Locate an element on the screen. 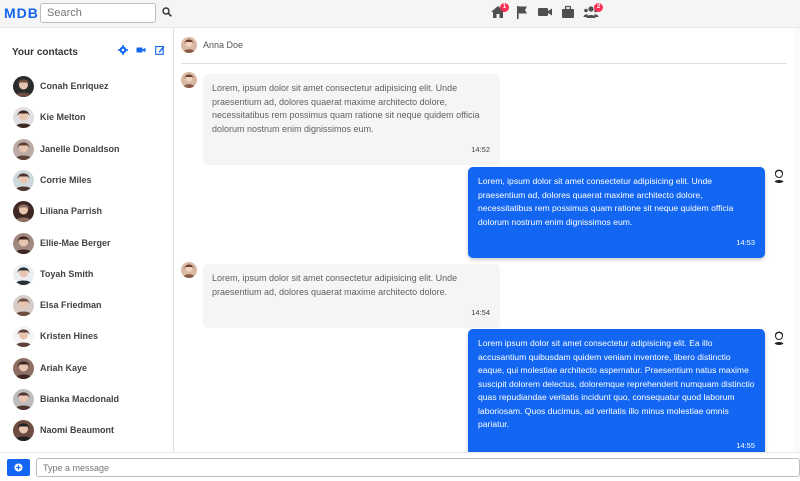 Image resolution: width=800 pixels, height=481 pixels. app-logo: MDB is located at coordinates (21, 13).